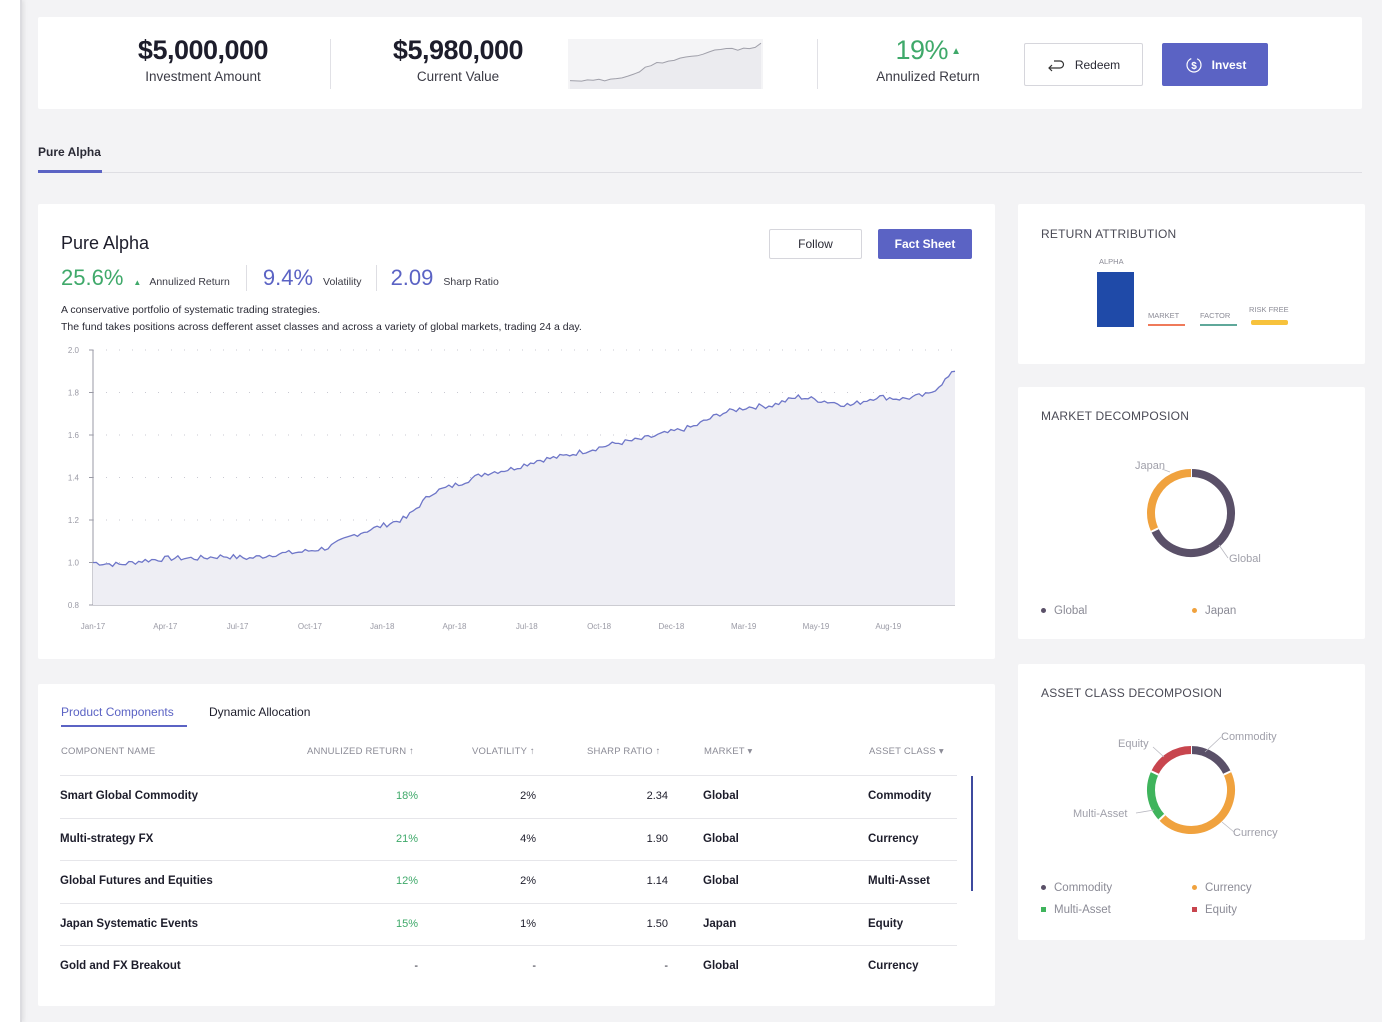  Describe the element at coordinates (1228, 888) in the screenshot. I see `legend-label: Currency` at that location.